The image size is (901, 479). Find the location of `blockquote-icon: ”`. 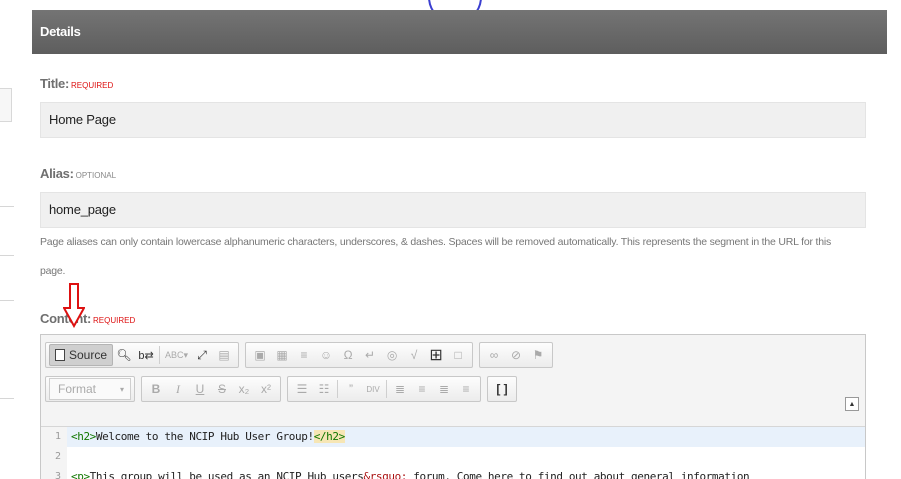

blockquote-icon: ” is located at coordinates (351, 389).